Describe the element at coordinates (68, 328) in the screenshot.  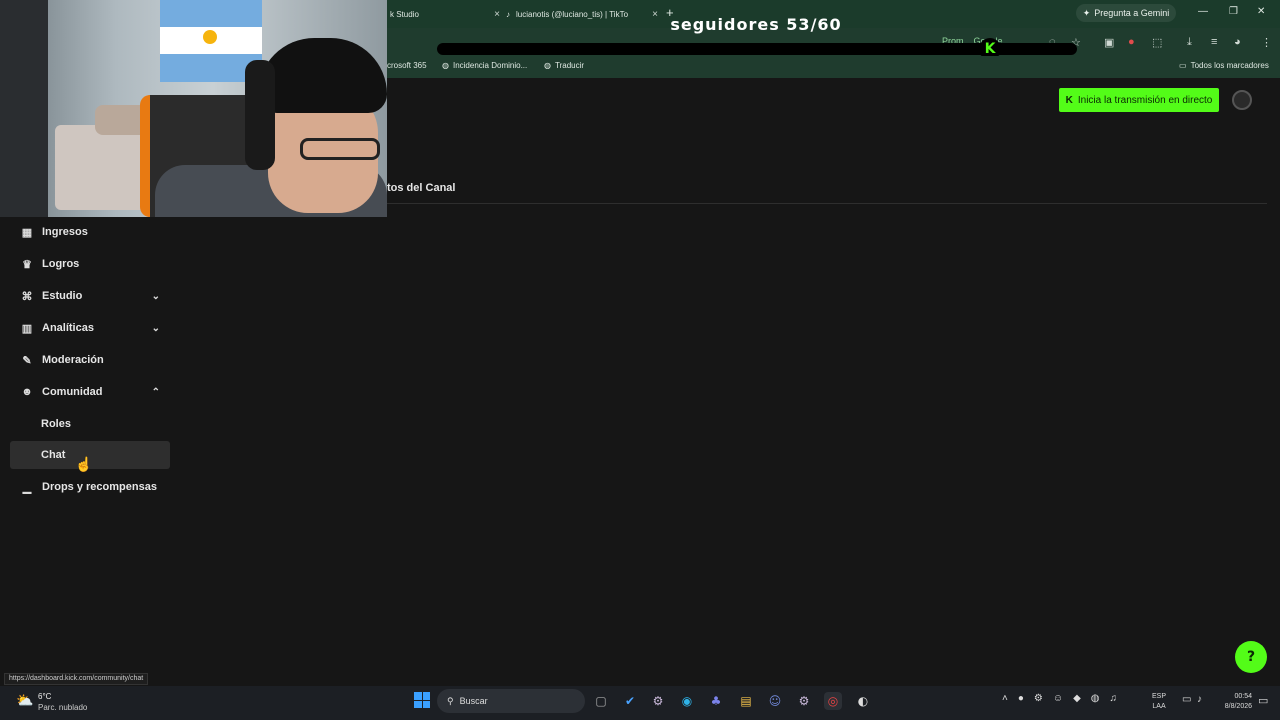
I see `sidebar-item-label: Analíticas` at that location.